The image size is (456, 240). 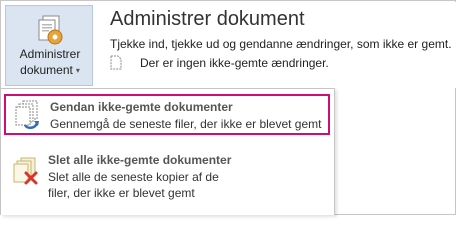 I want to click on manage-button-label-line1: Administrer, so click(x=50, y=54).